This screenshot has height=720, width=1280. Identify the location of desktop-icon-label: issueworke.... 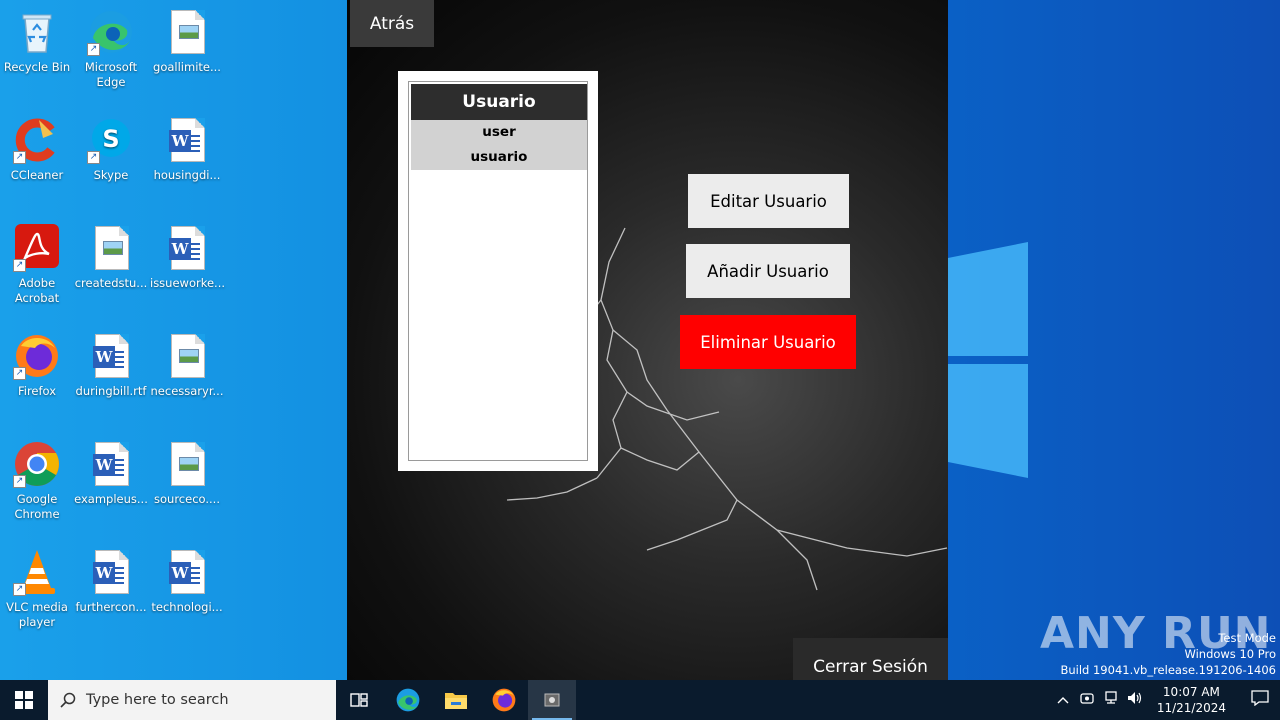
(188, 283).